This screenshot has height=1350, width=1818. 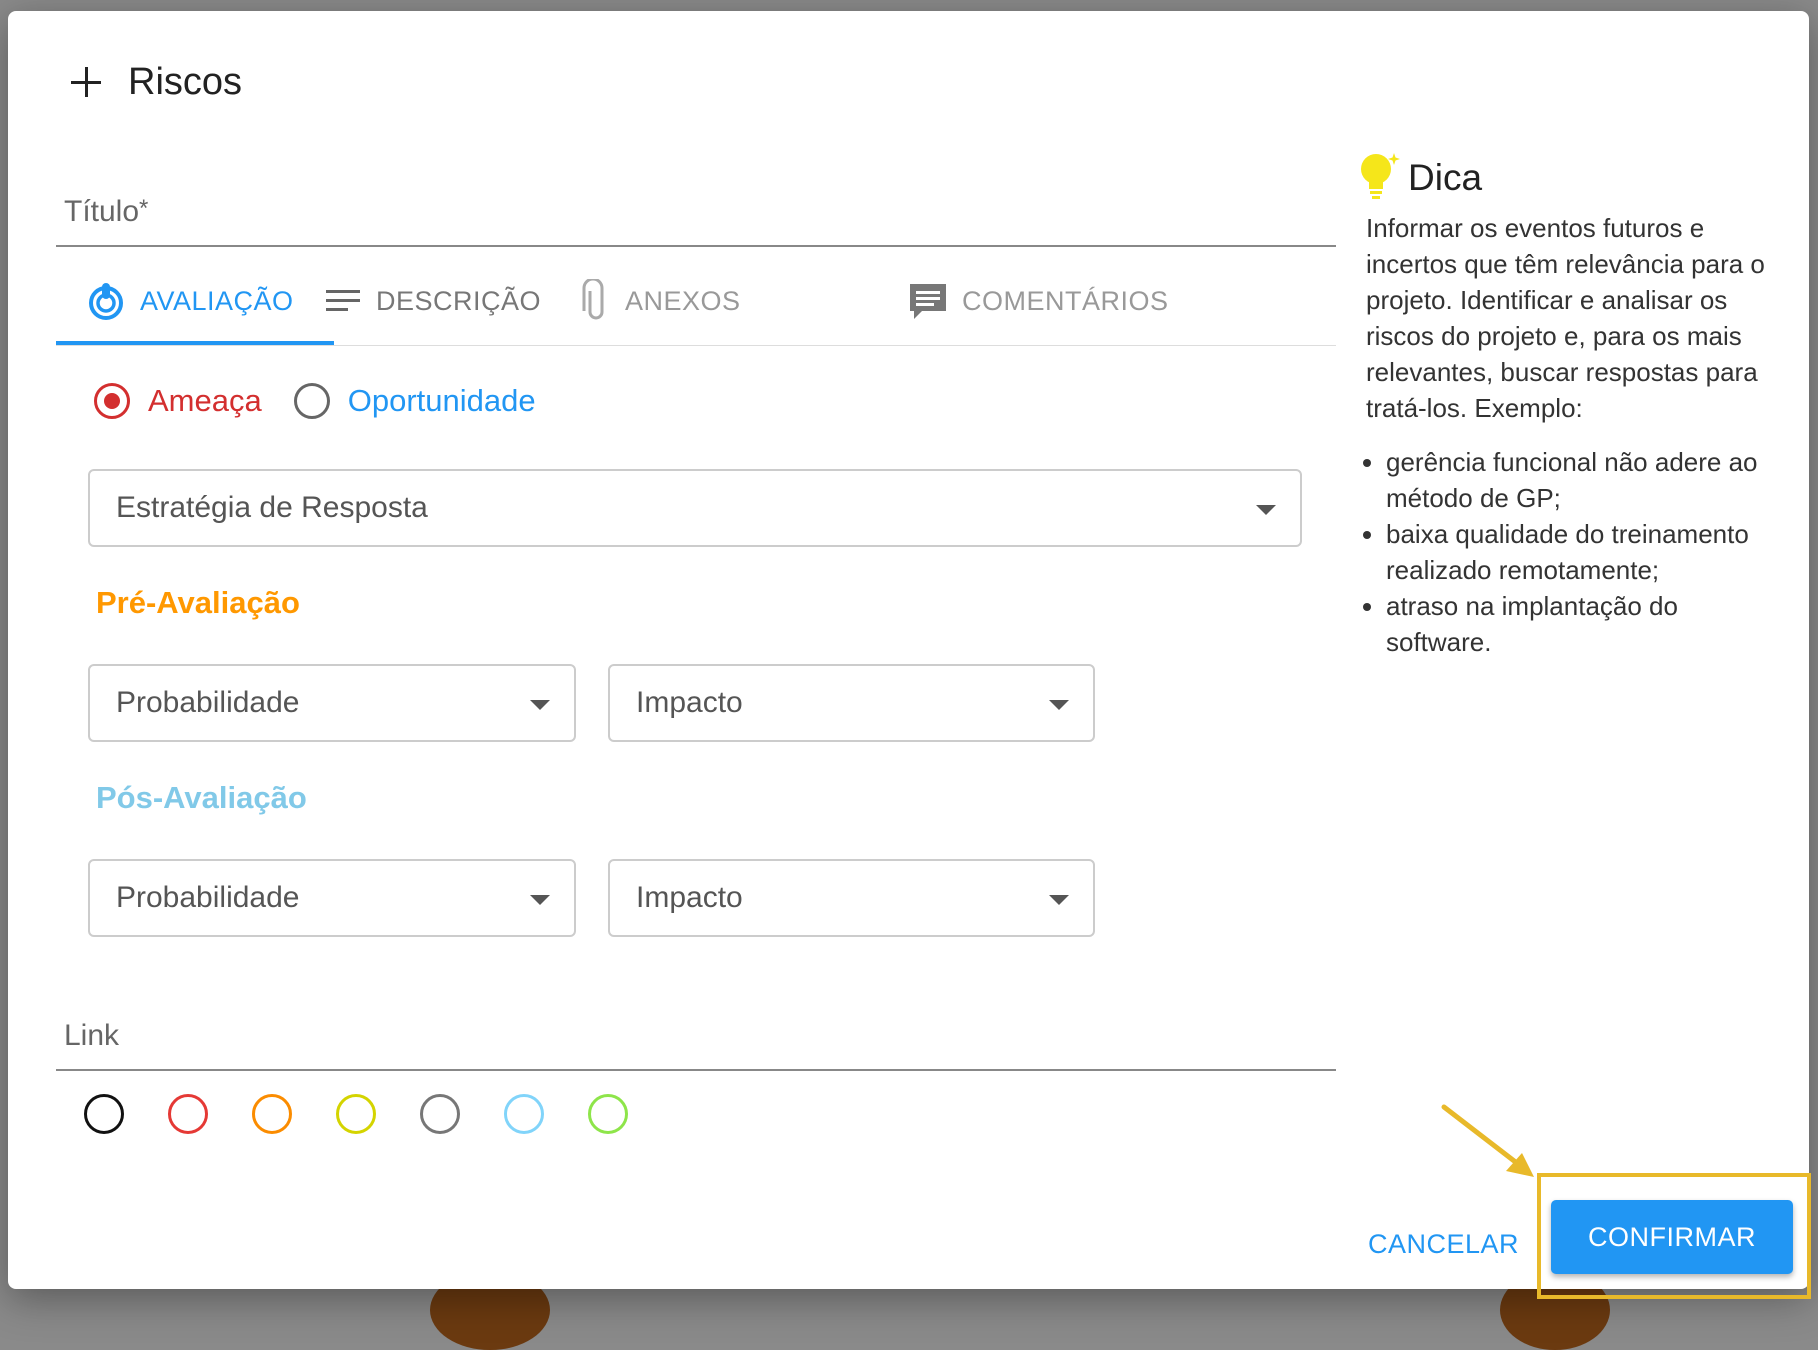 What do you see at coordinates (217, 300) in the screenshot?
I see `tab-label: AVALIAÇÃO` at bounding box center [217, 300].